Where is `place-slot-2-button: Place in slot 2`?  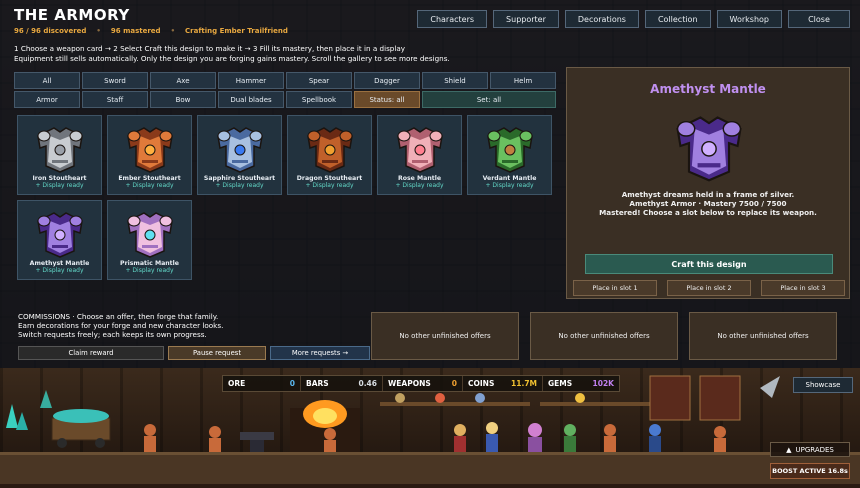 place-slot-2-button: Place in slot 2 is located at coordinates (709, 288).